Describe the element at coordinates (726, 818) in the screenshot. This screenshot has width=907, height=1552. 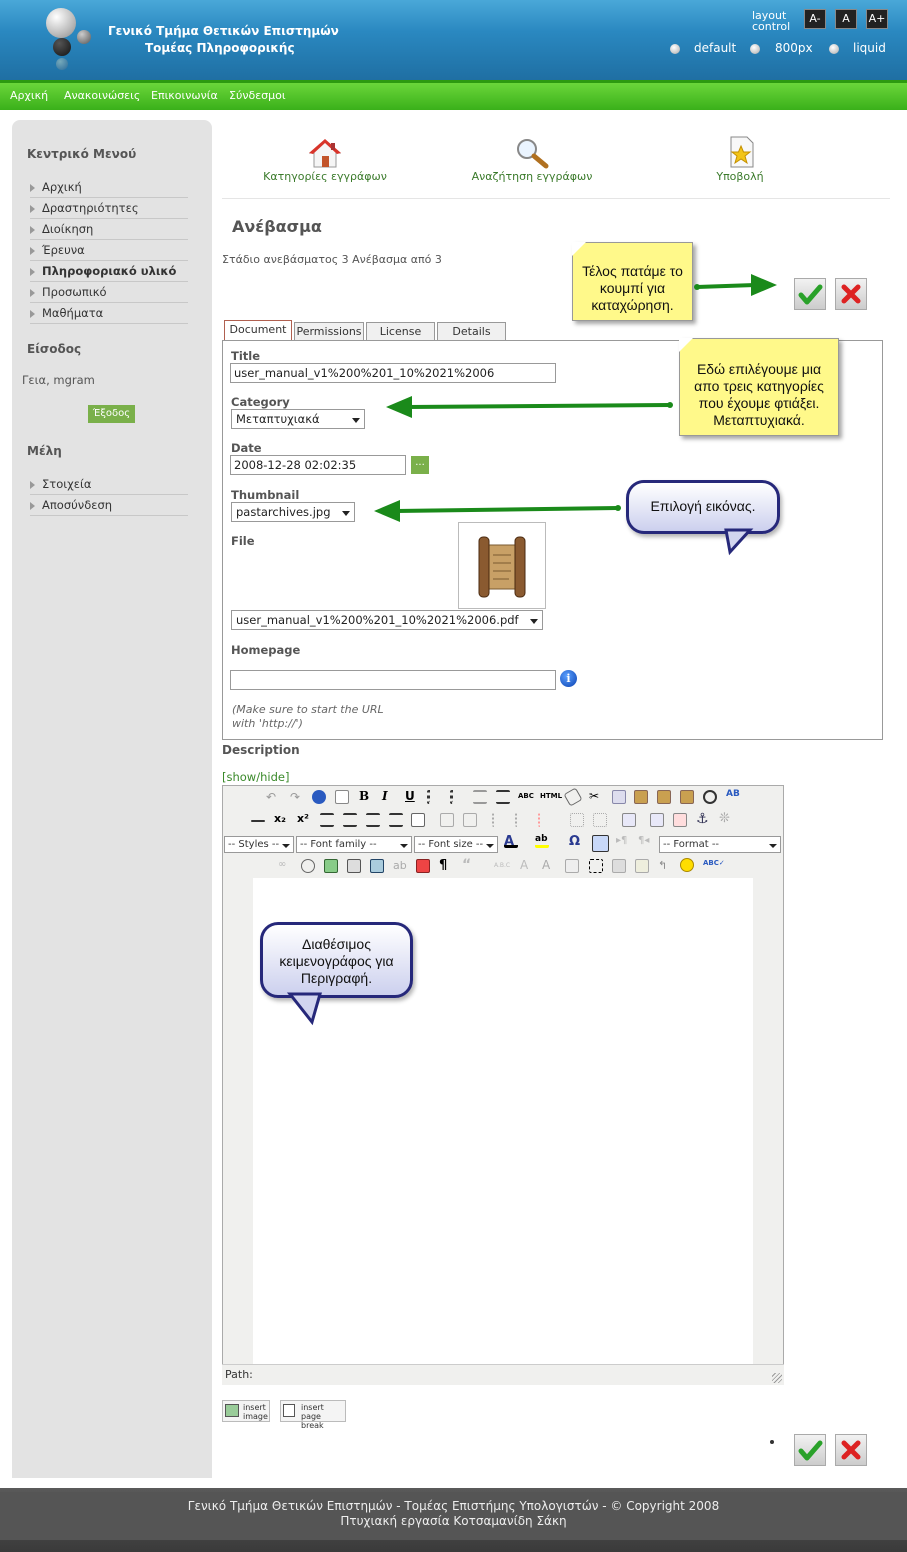
I see `unlink-icon: ❊` at that location.